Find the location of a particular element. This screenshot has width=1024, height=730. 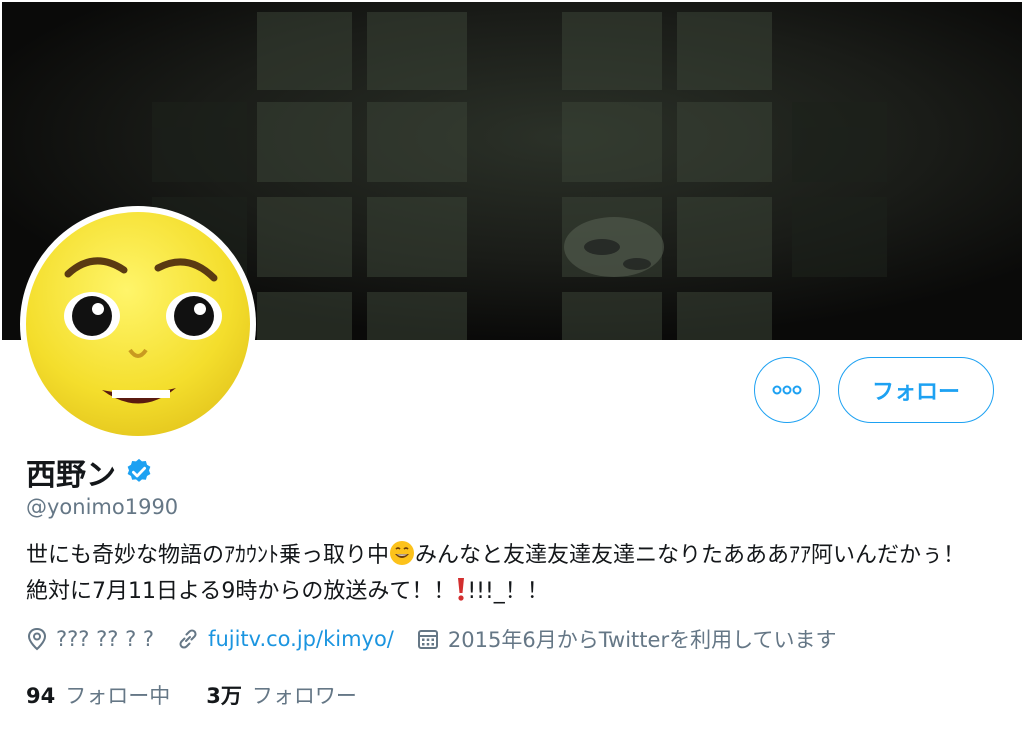

profile-handle: @yonimo1990 is located at coordinates (102, 507).